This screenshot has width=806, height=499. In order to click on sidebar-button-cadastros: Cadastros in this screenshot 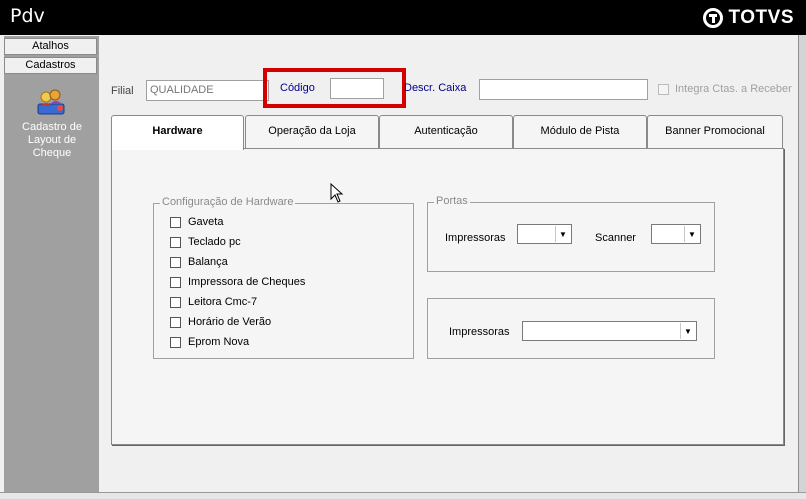, I will do `click(50, 65)`.